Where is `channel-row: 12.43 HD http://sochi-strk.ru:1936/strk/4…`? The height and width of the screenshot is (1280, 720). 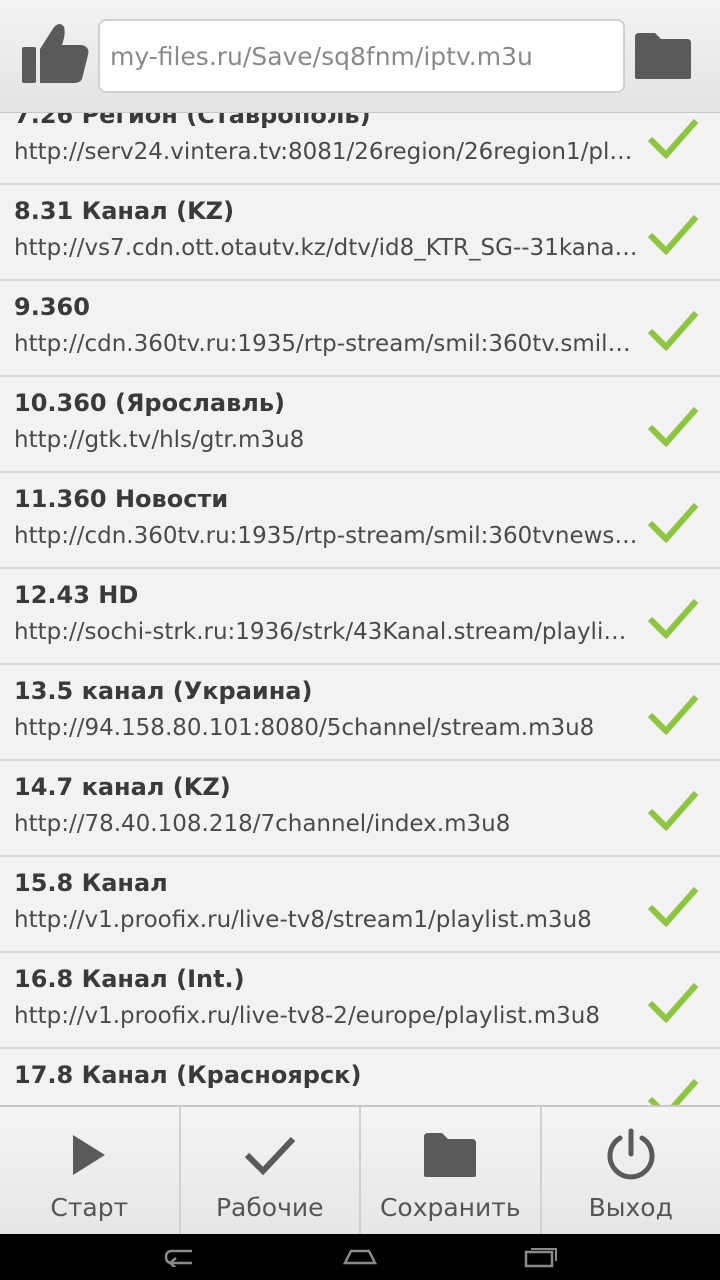 channel-row: 12.43 HD http://sochi-strk.ru:1936/strk/4… is located at coordinates (360, 617).